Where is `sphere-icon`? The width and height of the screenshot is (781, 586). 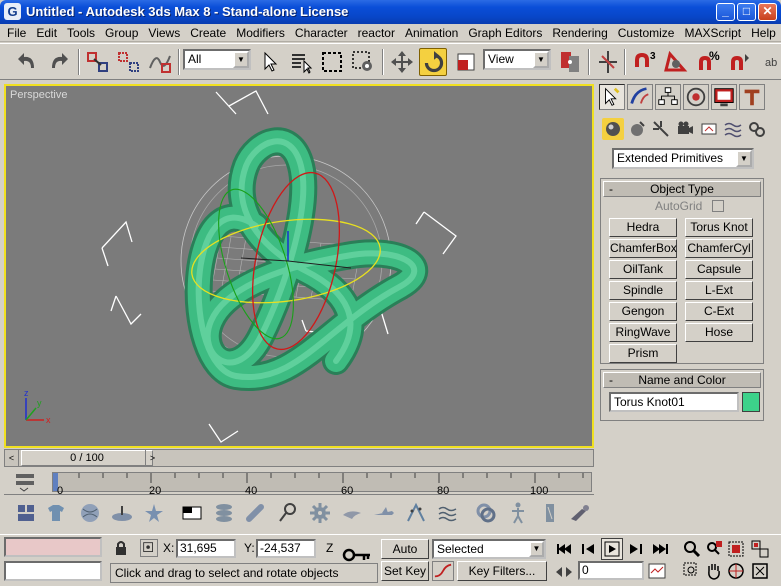 sphere-icon is located at coordinates (90, 513).